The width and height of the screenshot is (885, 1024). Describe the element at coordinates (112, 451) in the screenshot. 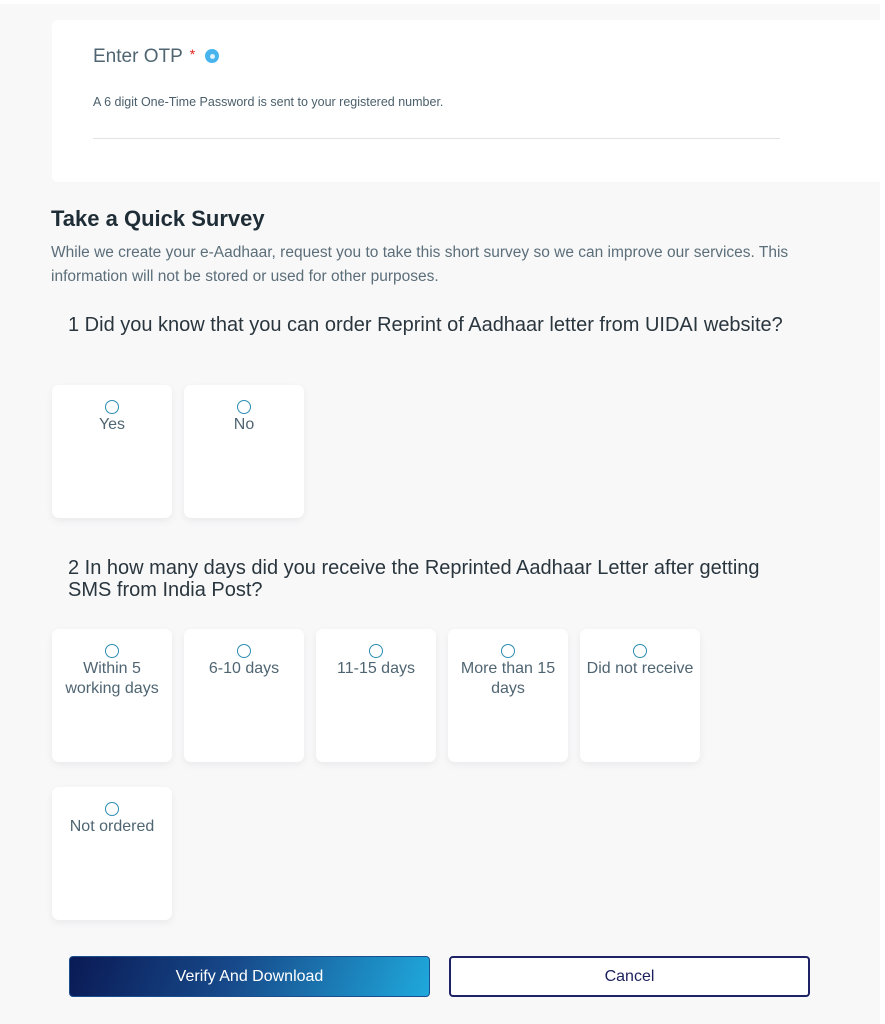

I see `option-card-yes: Yes` at that location.